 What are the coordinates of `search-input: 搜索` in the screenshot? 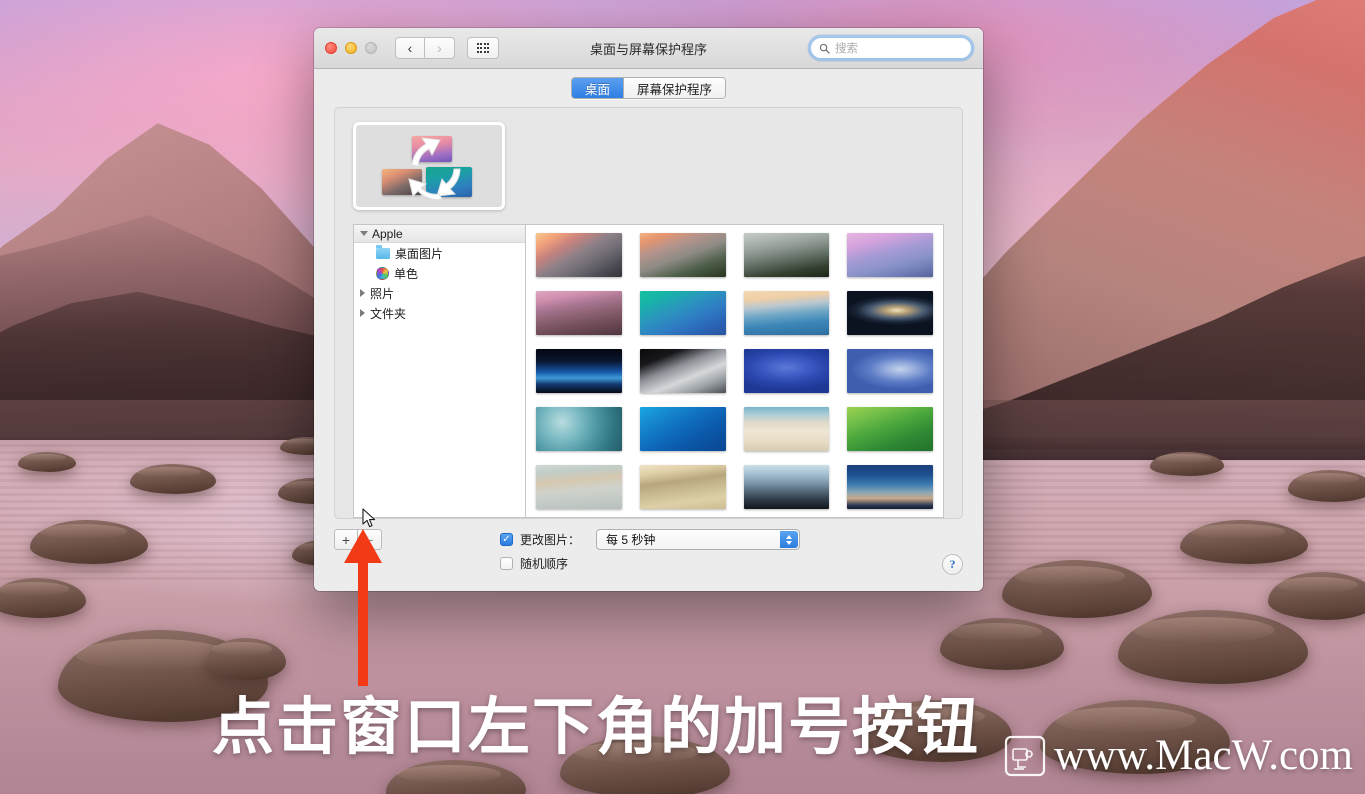 It's located at (891, 48).